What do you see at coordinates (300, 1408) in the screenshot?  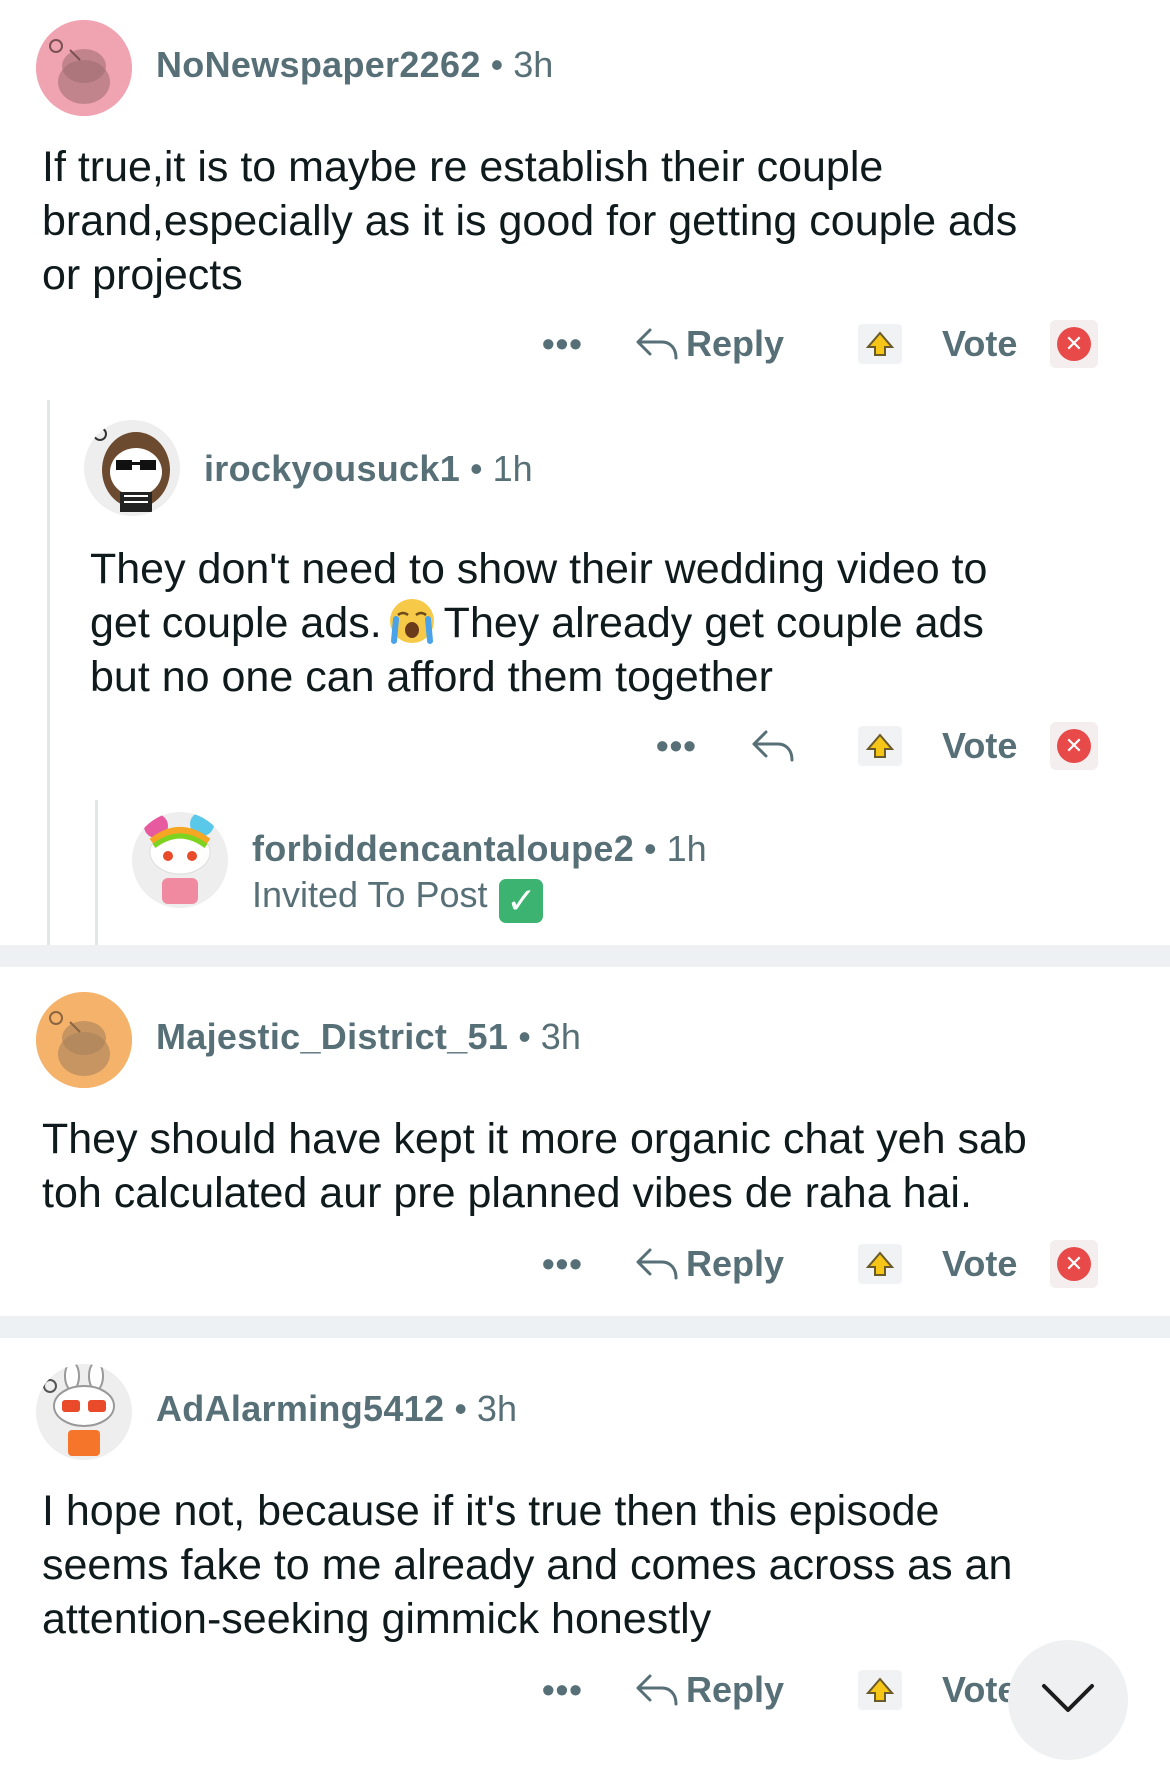 I see `username: AdAlarming5412` at bounding box center [300, 1408].